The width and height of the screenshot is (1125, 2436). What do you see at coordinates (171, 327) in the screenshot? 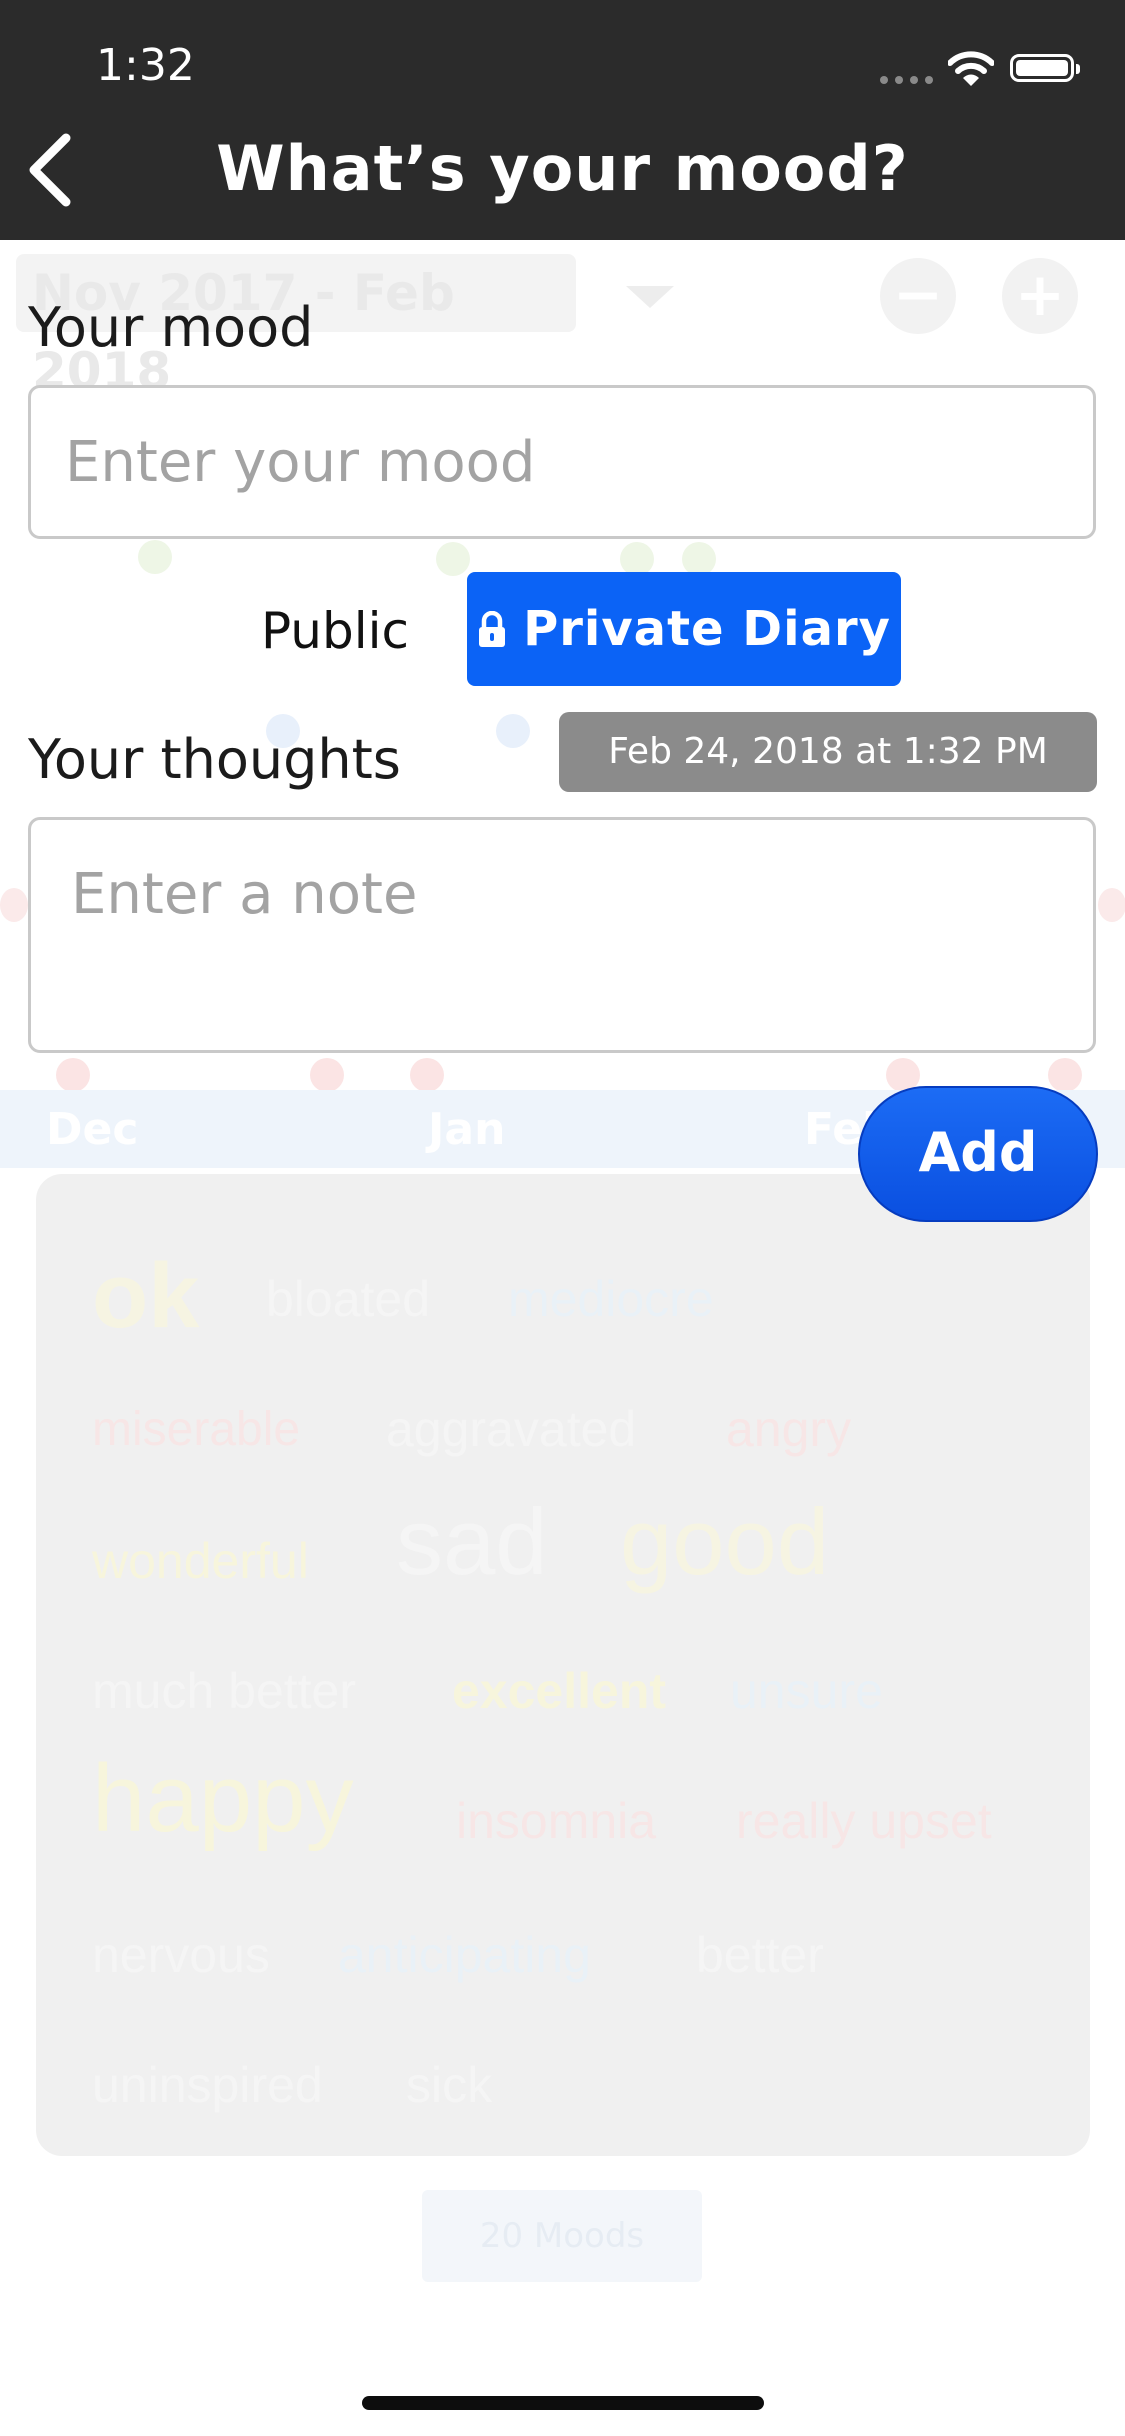
I see `mood-label: Your mood` at bounding box center [171, 327].